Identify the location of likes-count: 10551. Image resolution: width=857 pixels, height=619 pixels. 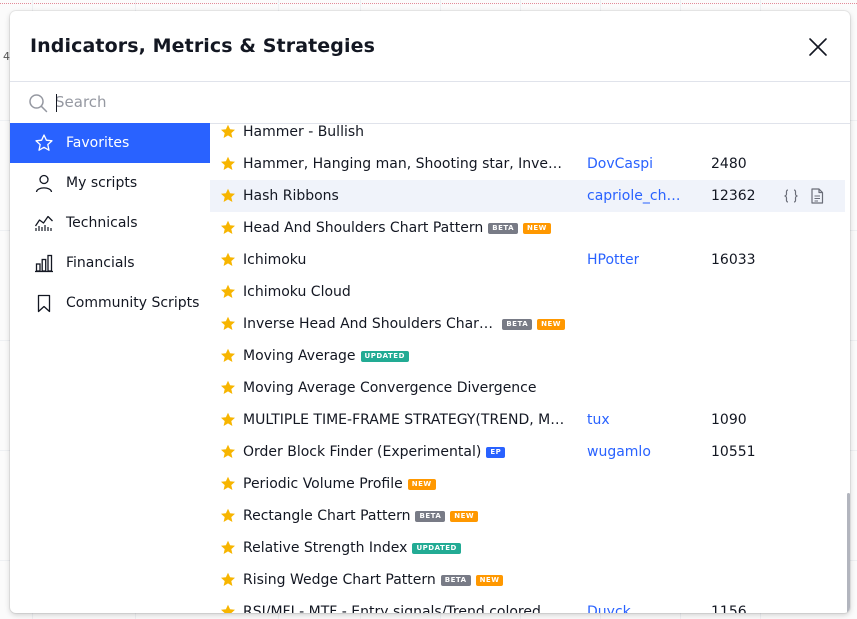
(733, 452).